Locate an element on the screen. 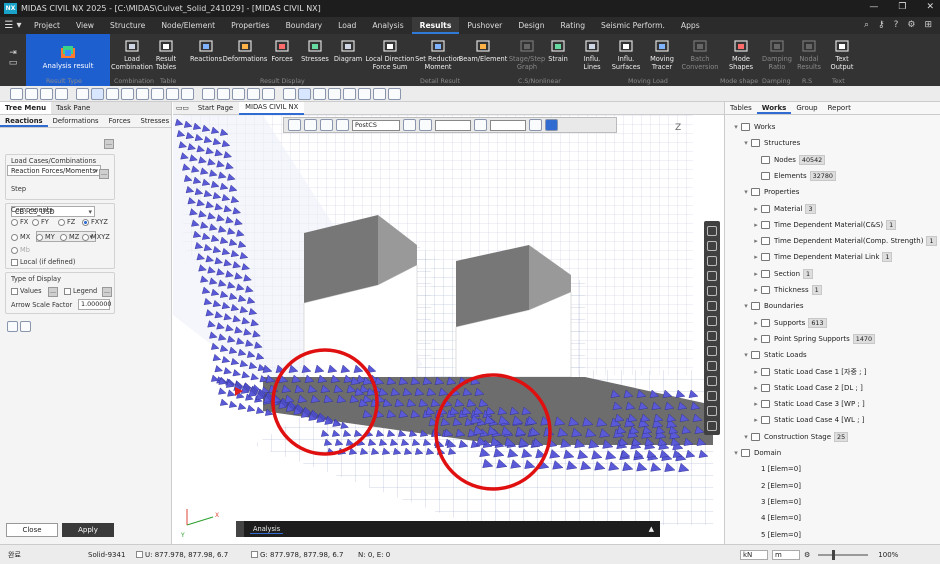 Image resolution: width=940 pixels, height=564 pixels. apply-button: Apply is located at coordinates (88, 530).